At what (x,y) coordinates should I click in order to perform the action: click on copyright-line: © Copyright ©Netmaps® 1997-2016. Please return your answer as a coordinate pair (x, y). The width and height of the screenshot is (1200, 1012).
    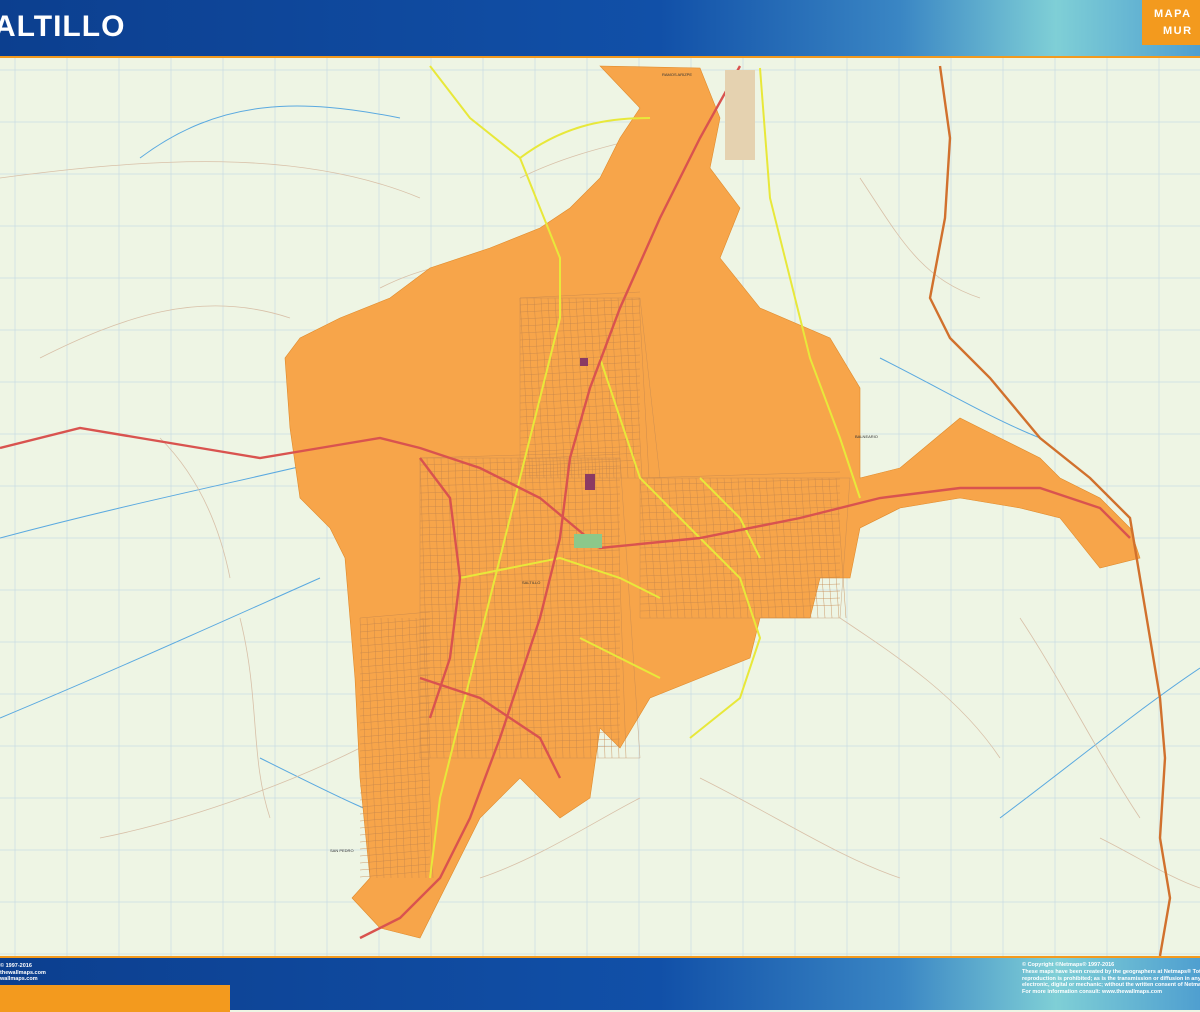
    Looking at the image, I should click on (1068, 965).